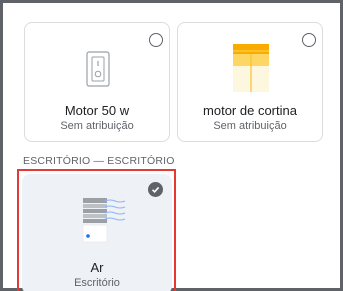  I want to click on section-header: ESCRITÓRIO — ESCRITÓRIO, so click(99, 161).